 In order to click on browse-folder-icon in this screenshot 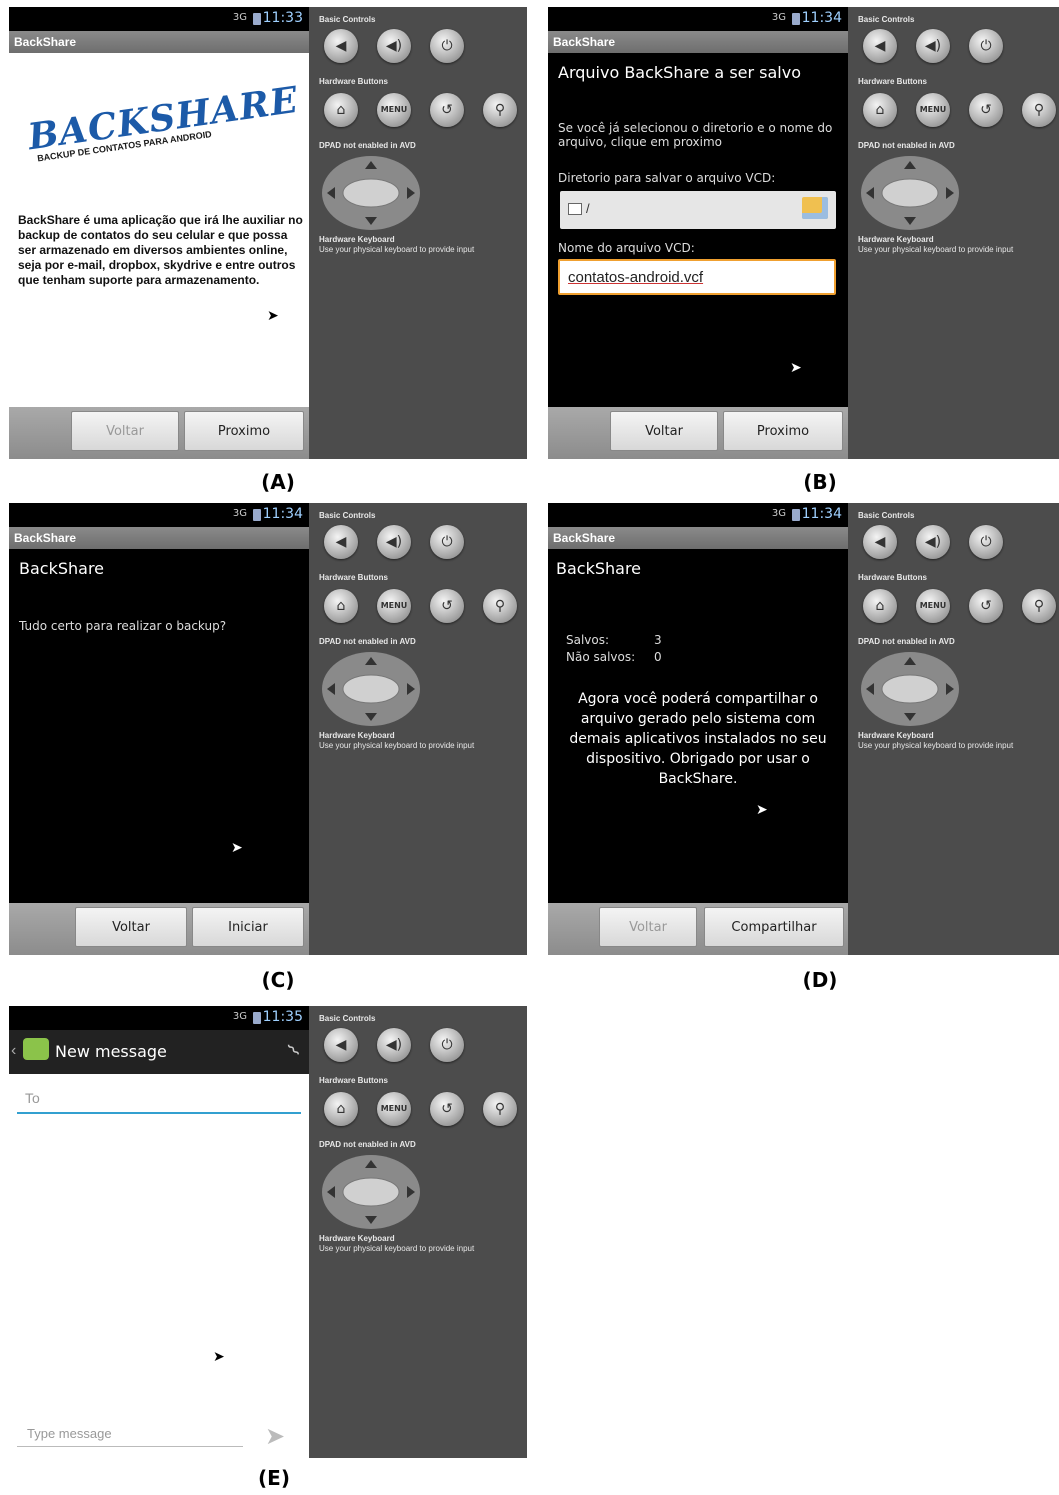, I will do `click(815, 208)`.